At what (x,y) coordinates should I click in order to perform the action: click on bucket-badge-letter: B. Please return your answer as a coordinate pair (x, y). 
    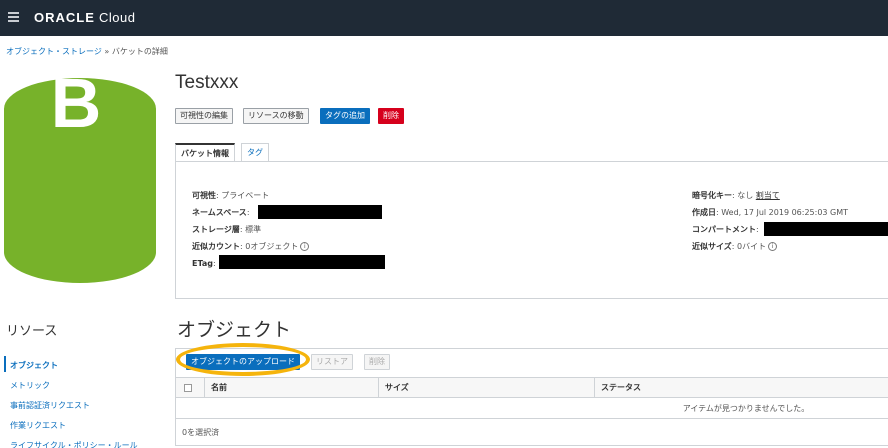
    Looking at the image, I should click on (76, 102).